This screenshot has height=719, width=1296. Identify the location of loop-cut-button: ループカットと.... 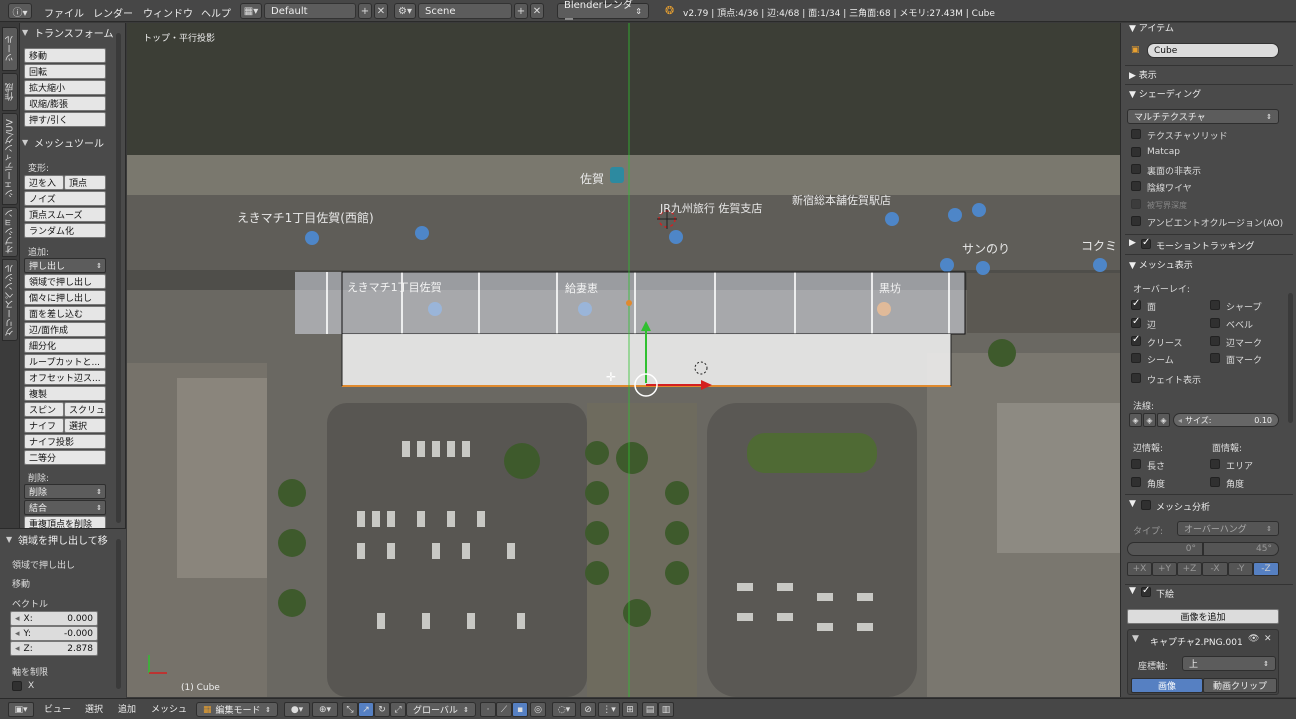
(65, 361).